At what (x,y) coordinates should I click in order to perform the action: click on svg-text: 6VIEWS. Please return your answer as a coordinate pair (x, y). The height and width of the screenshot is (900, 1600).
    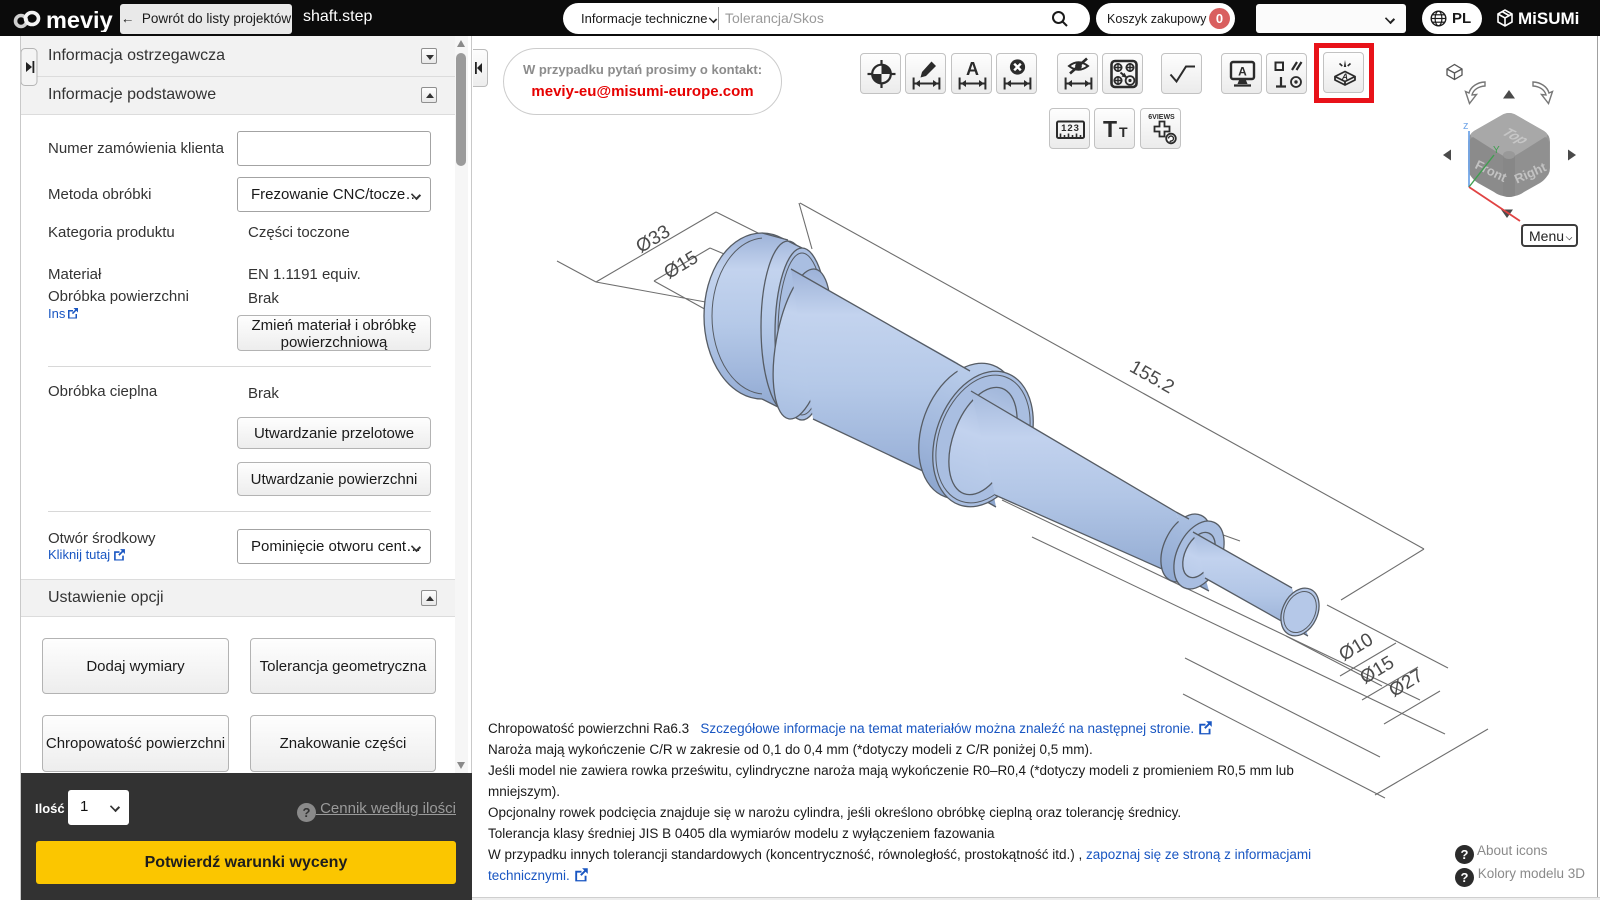
    Looking at the image, I should click on (1161, 117).